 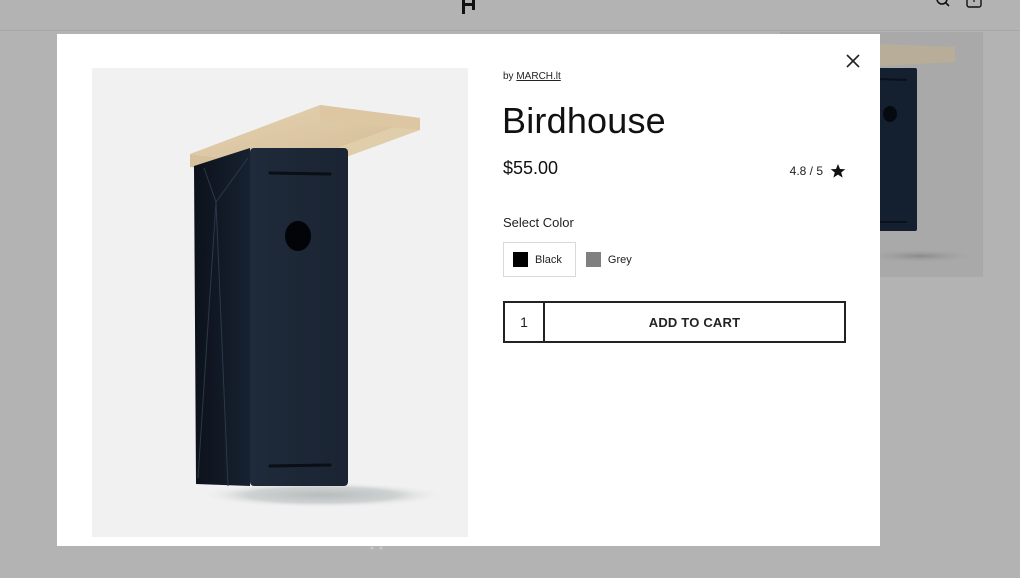 What do you see at coordinates (593, 259) in the screenshot?
I see `color-chip-grey` at bounding box center [593, 259].